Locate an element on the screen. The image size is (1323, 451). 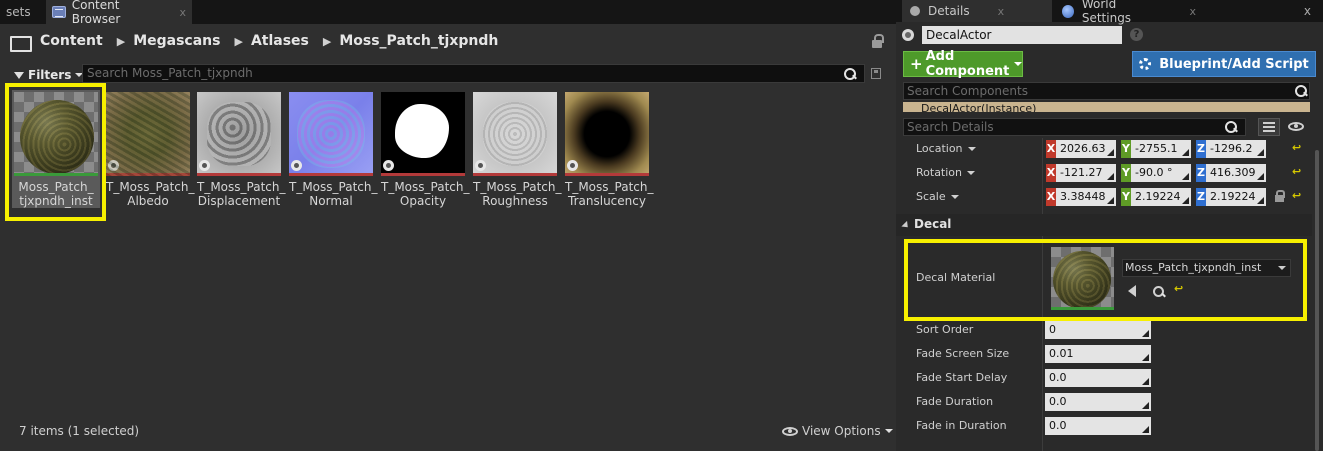
fade-duration-input: 0.0 is located at coordinates (1098, 402).